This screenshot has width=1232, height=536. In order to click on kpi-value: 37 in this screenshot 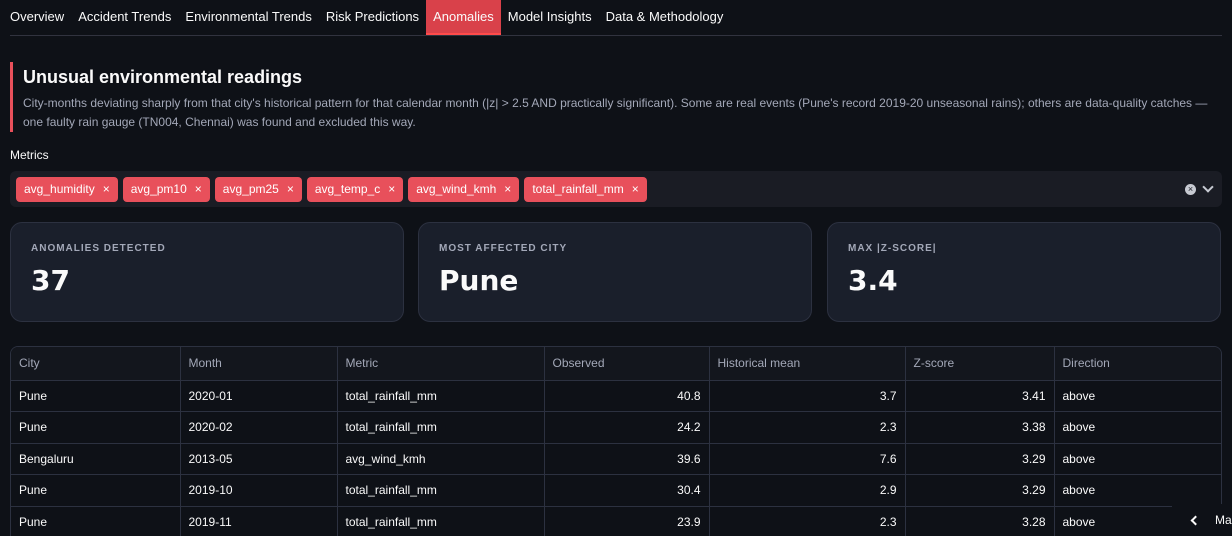, I will do `click(50, 280)`.